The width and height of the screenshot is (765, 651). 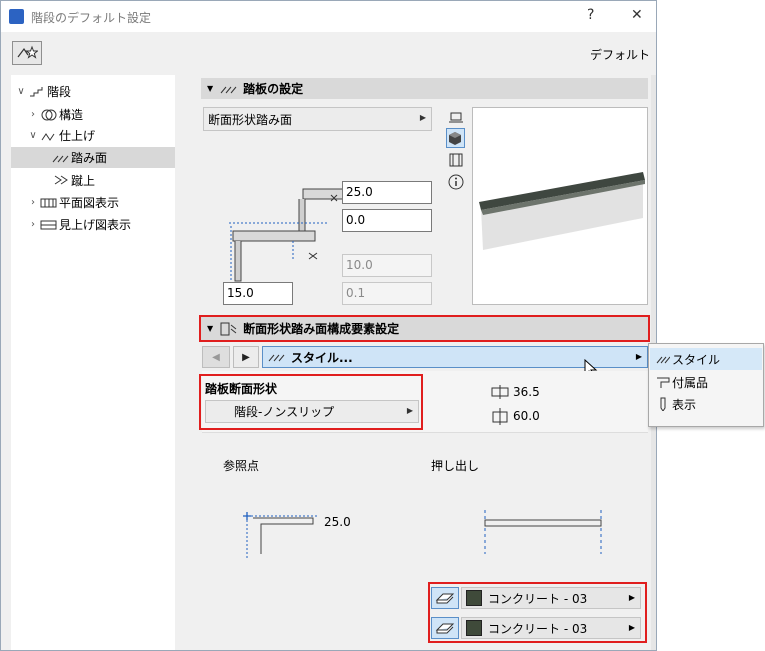 I want to click on tree-item-finish: ∨ 仕上げ, so click(x=93, y=135).